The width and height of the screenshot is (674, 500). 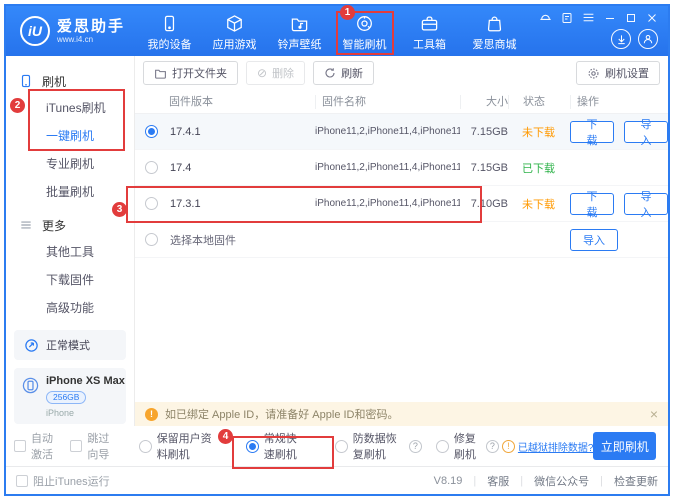 What do you see at coordinates (364, 45) in the screenshot?
I see `nav-label: 智能刷机` at bounding box center [364, 45].